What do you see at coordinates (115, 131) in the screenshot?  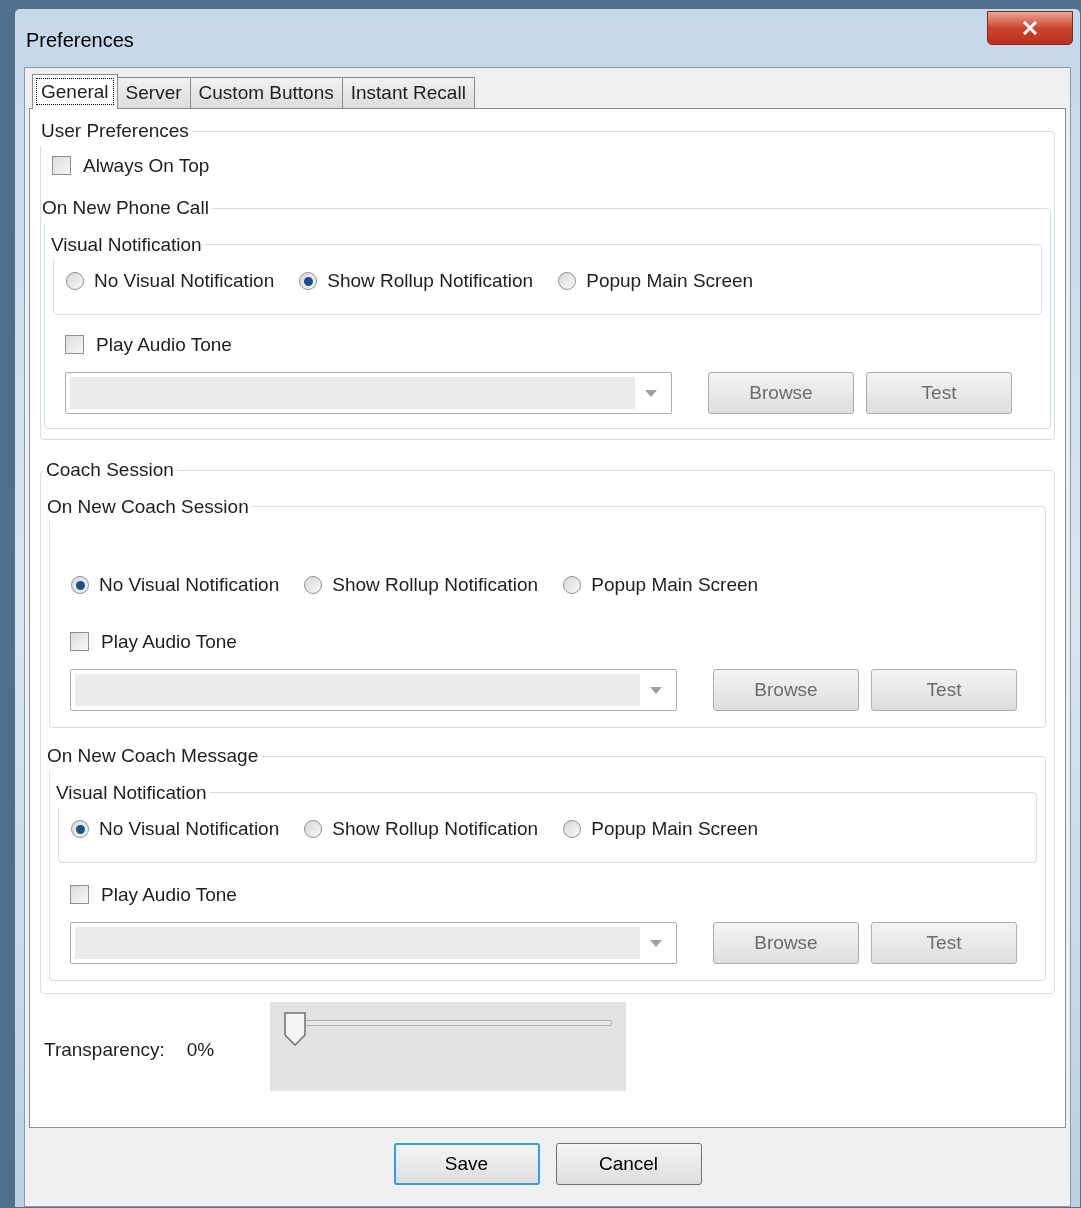 I see `group-title: User Preferences` at bounding box center [115, 131].